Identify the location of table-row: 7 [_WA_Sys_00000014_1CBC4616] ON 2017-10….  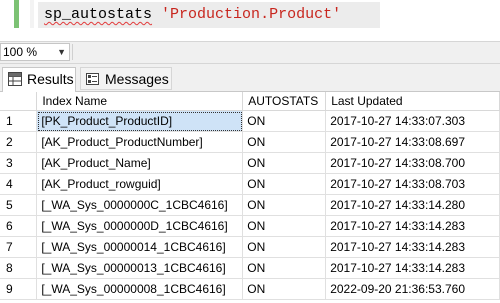
(250, 247).